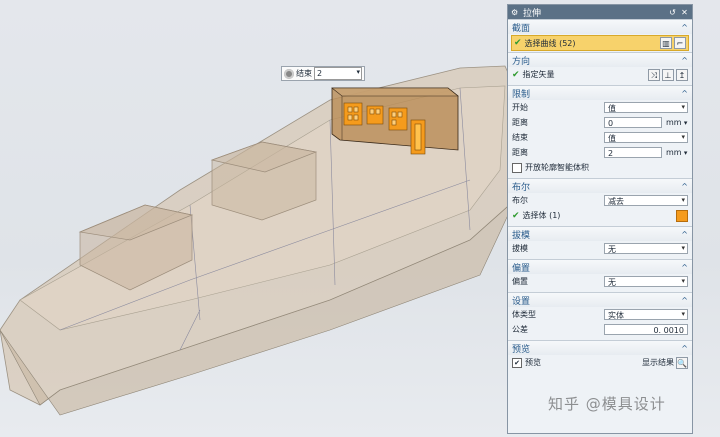 Image resolution: width=720 pixels, height=437 pixels. What do you see at coordinates (521, 94) in the screenshot?
I see `limits-title: 限制` at bounding box center [521, 94].